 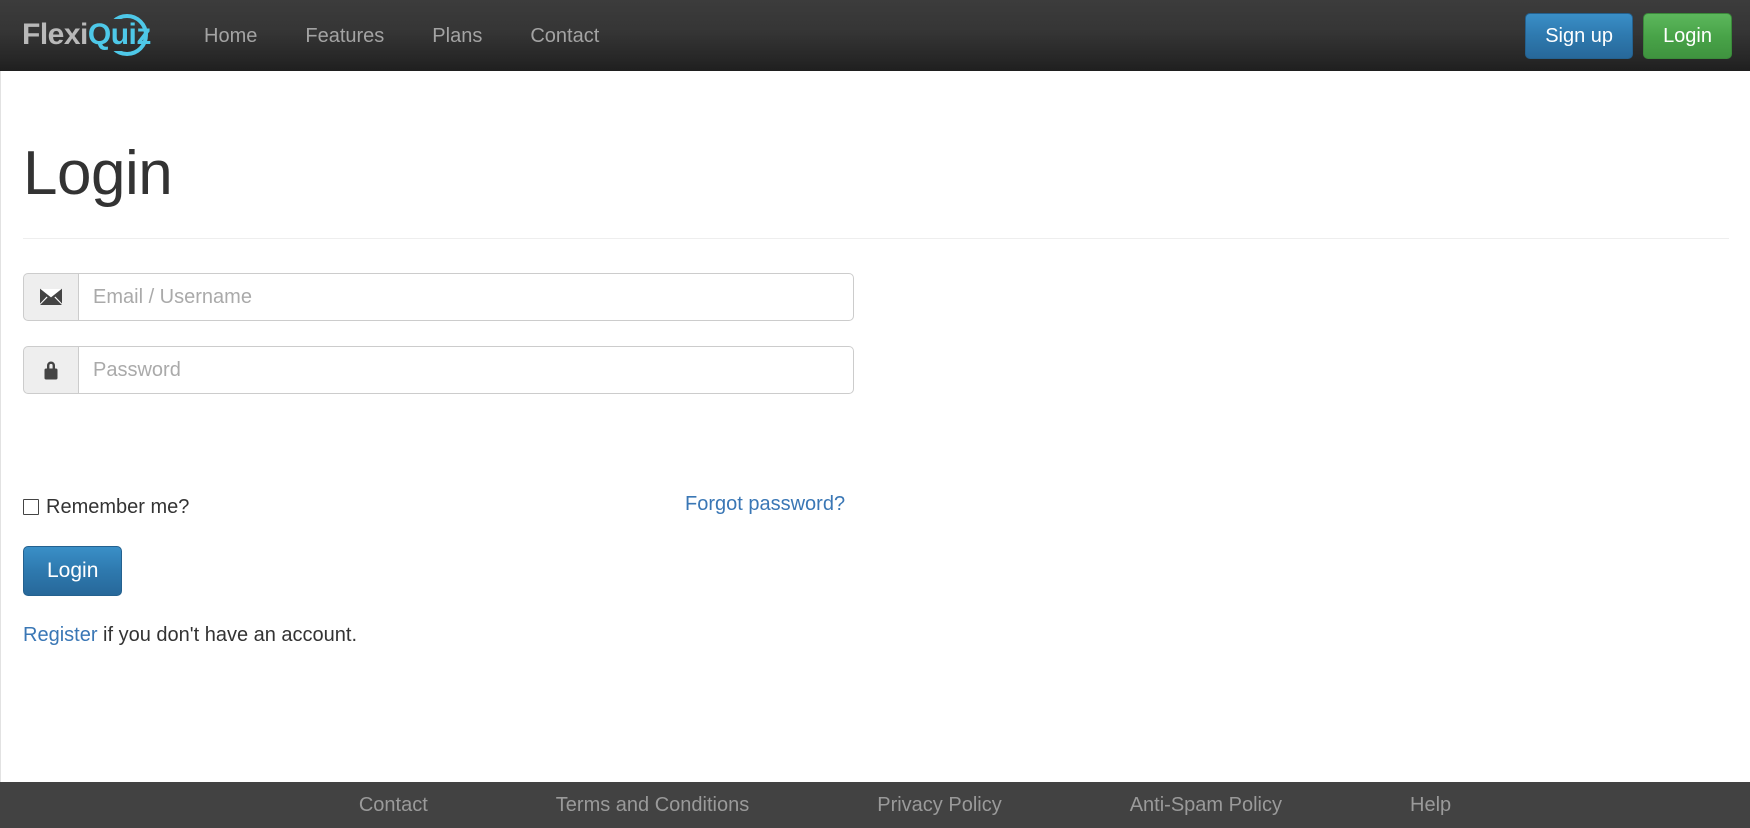 I want to click on nav-item-home: Home, so click(x=230, y=36).